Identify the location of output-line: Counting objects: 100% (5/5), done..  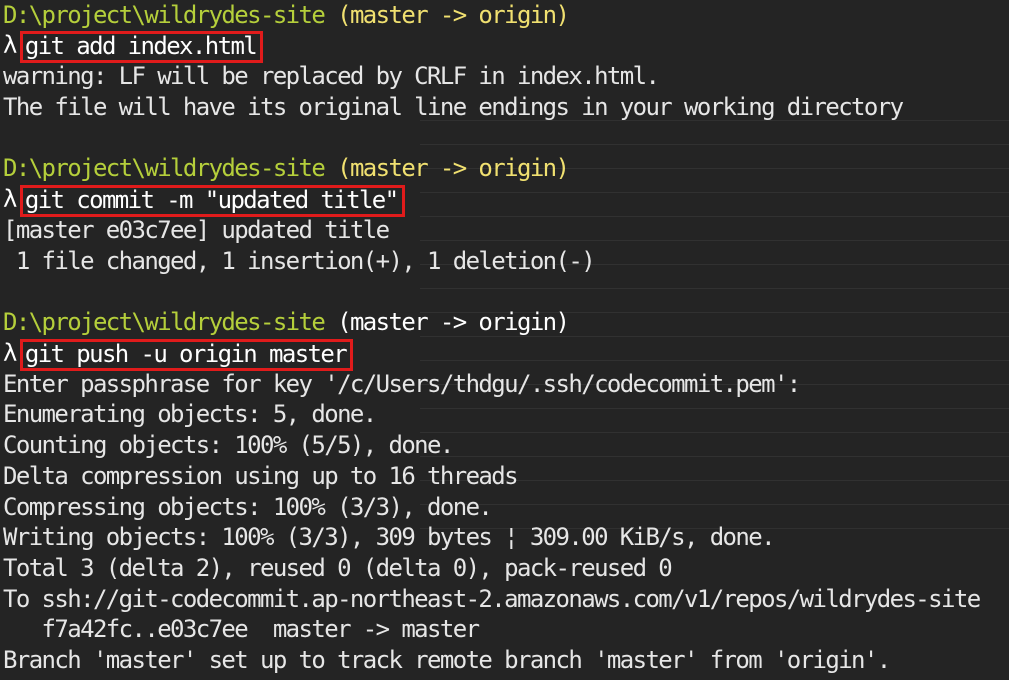
(228, 445).